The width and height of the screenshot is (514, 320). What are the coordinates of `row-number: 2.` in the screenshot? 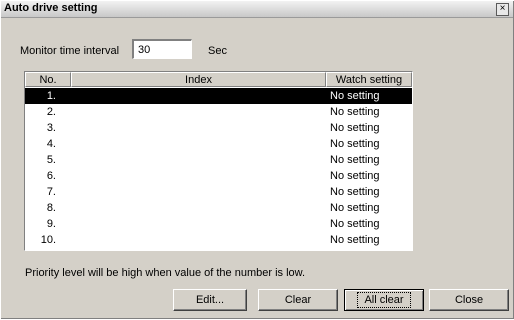 It's located at (51, 112).